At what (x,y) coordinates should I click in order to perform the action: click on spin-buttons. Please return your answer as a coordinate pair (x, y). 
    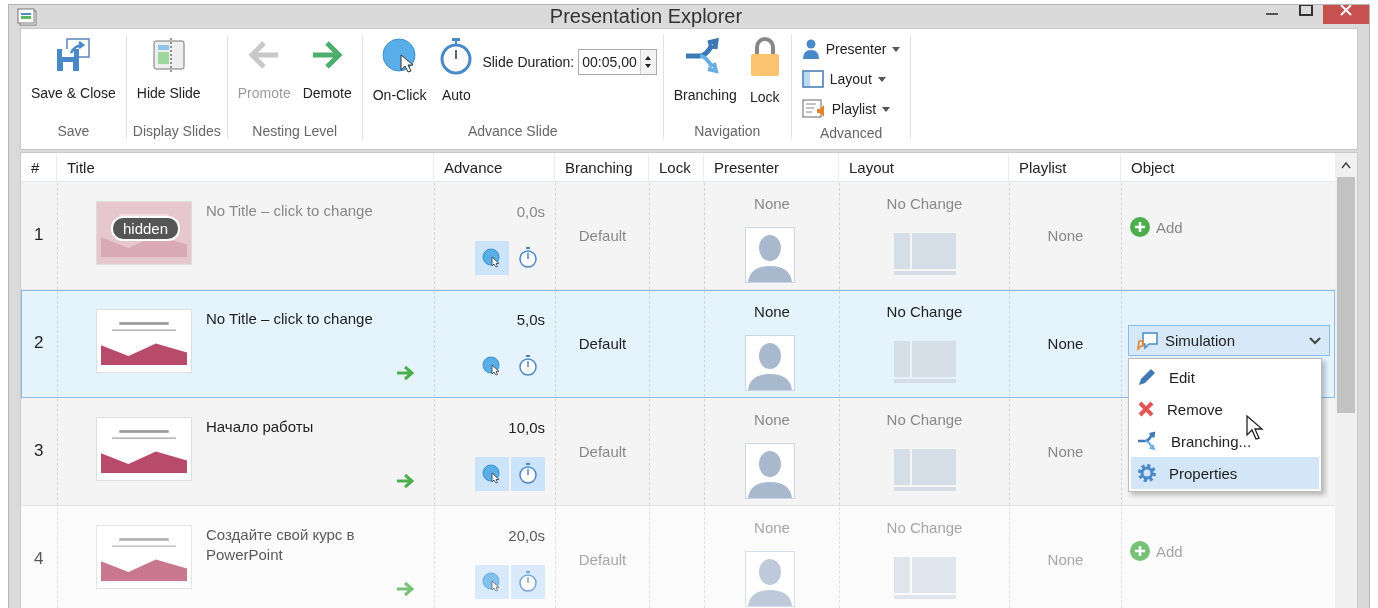
    Looking at the image, I should click on (647, 62).